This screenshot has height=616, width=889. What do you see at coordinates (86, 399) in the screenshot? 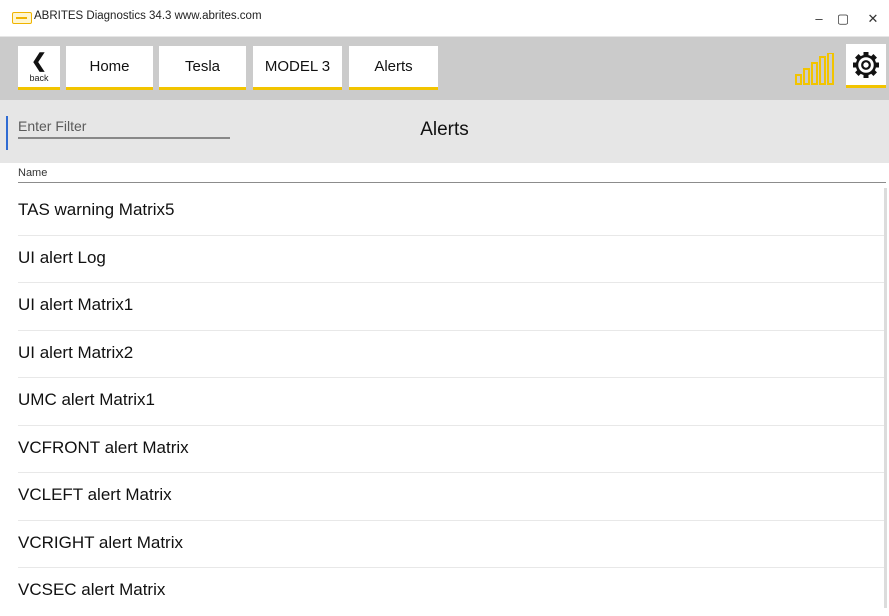
I see `list-item-label: UMC alert Matrix1` at bounding box center [86, 399].